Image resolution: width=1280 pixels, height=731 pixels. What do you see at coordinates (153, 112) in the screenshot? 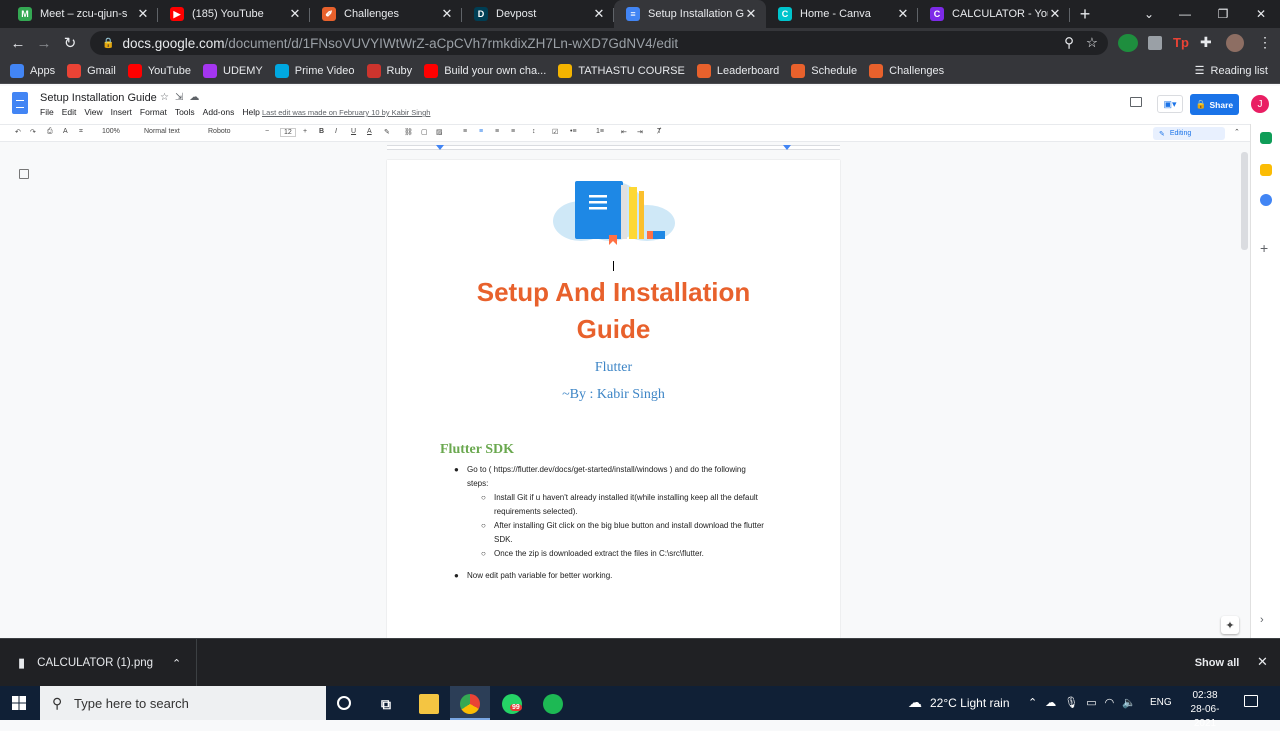
I see `menu-item: Format` at bounding box center [153, 112].